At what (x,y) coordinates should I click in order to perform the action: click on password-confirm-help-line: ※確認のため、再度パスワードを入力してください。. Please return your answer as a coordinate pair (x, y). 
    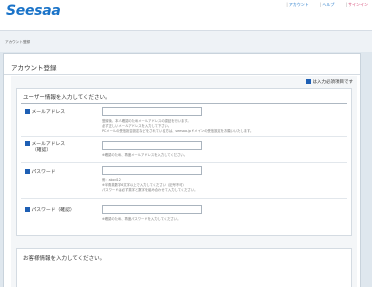
    Looking at the image, I should click on (141, 219).